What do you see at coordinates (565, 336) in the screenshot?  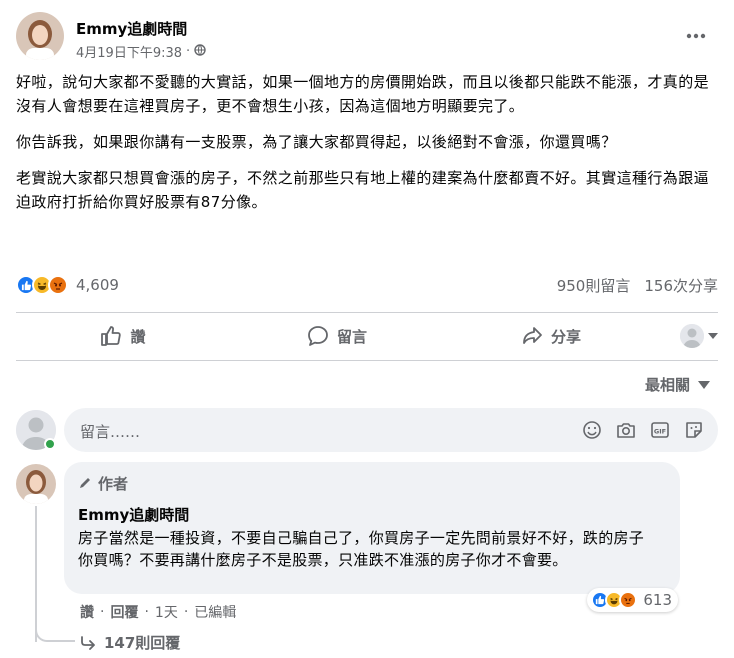 I see `share-button-label: 分享` at bounding box center [565, 336].